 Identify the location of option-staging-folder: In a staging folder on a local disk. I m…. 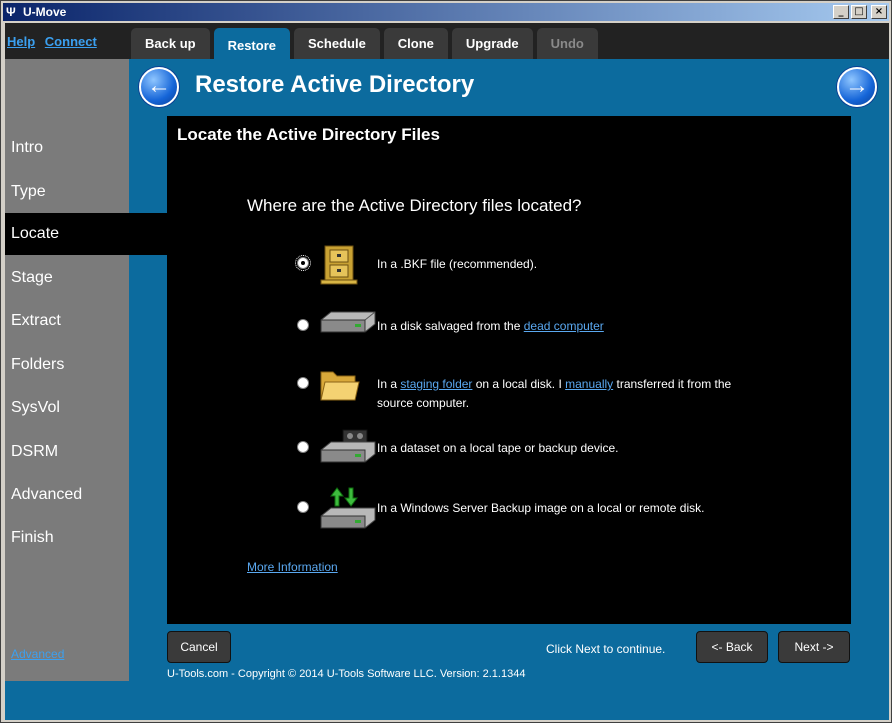
(532, 386).